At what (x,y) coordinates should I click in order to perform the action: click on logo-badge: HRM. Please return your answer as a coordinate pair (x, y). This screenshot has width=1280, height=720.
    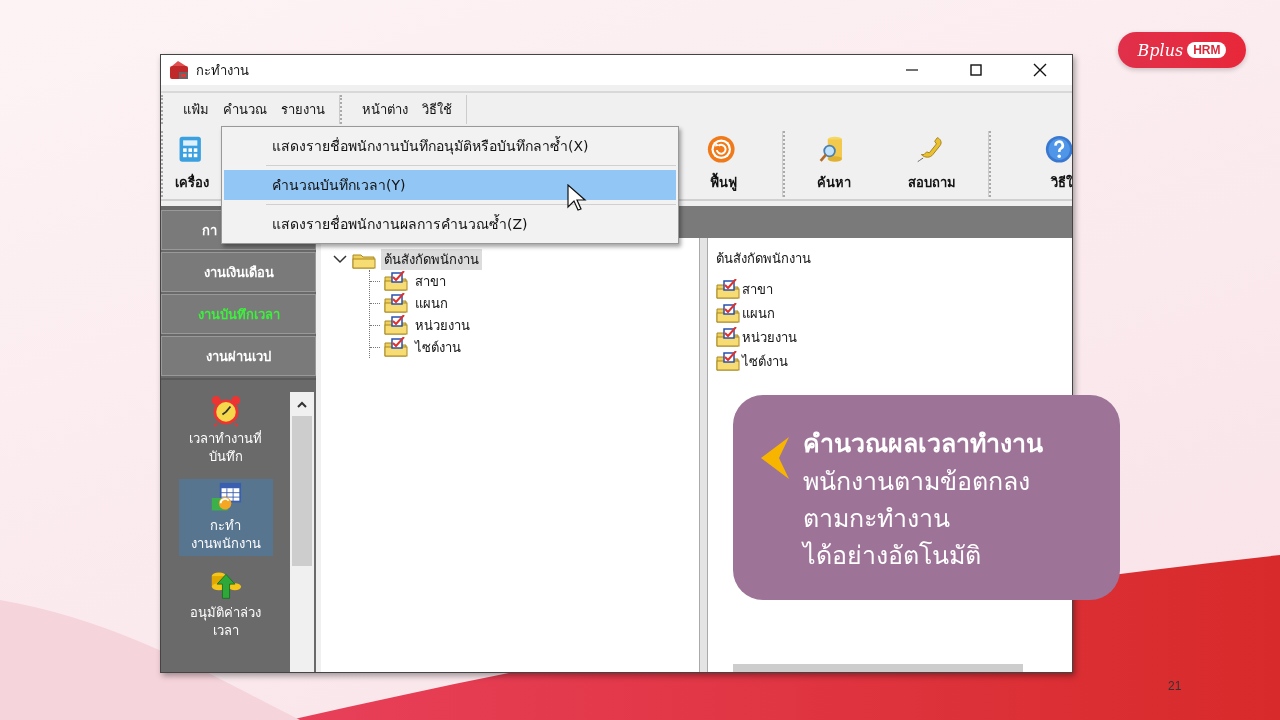
    Looking at the image, I should click on (1207, 50).